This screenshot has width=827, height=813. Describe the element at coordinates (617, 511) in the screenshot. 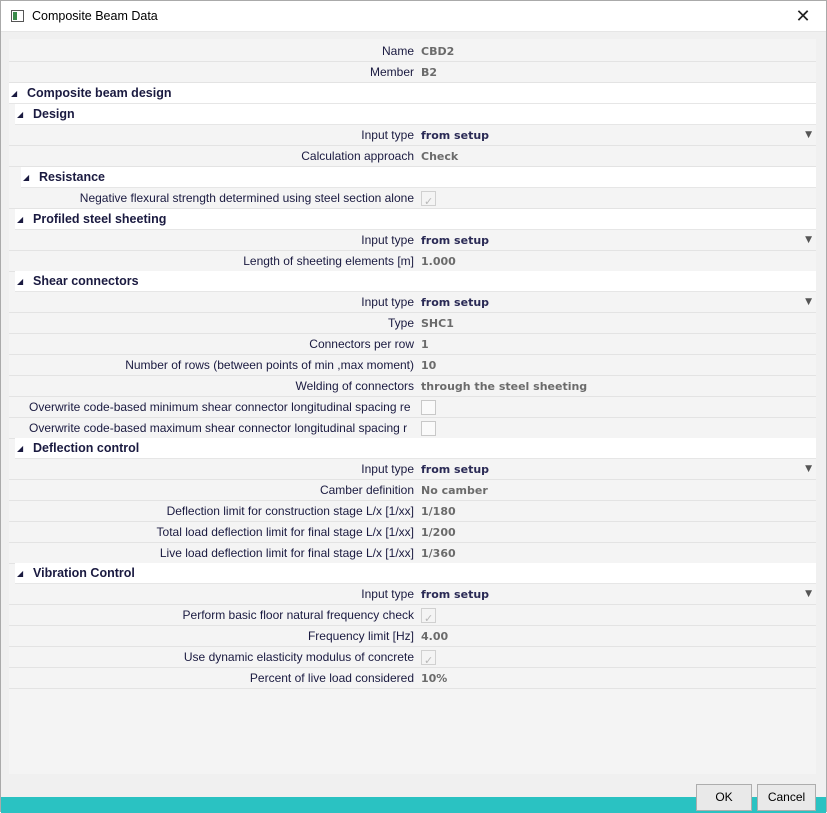

I see `construction-deflection-value: 1/180` at that location.